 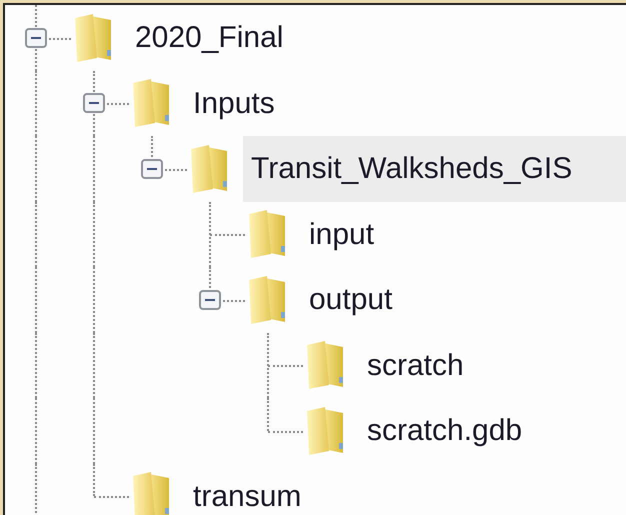 I want to click on folder-label: scratch, so click(x=492, y=365).